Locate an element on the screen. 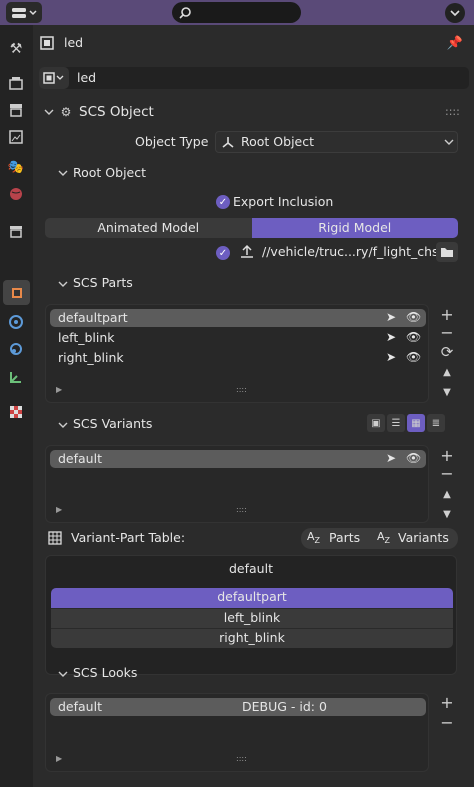  list-item: right_blink ➤ 👁 is located at coordinates (238, 358).